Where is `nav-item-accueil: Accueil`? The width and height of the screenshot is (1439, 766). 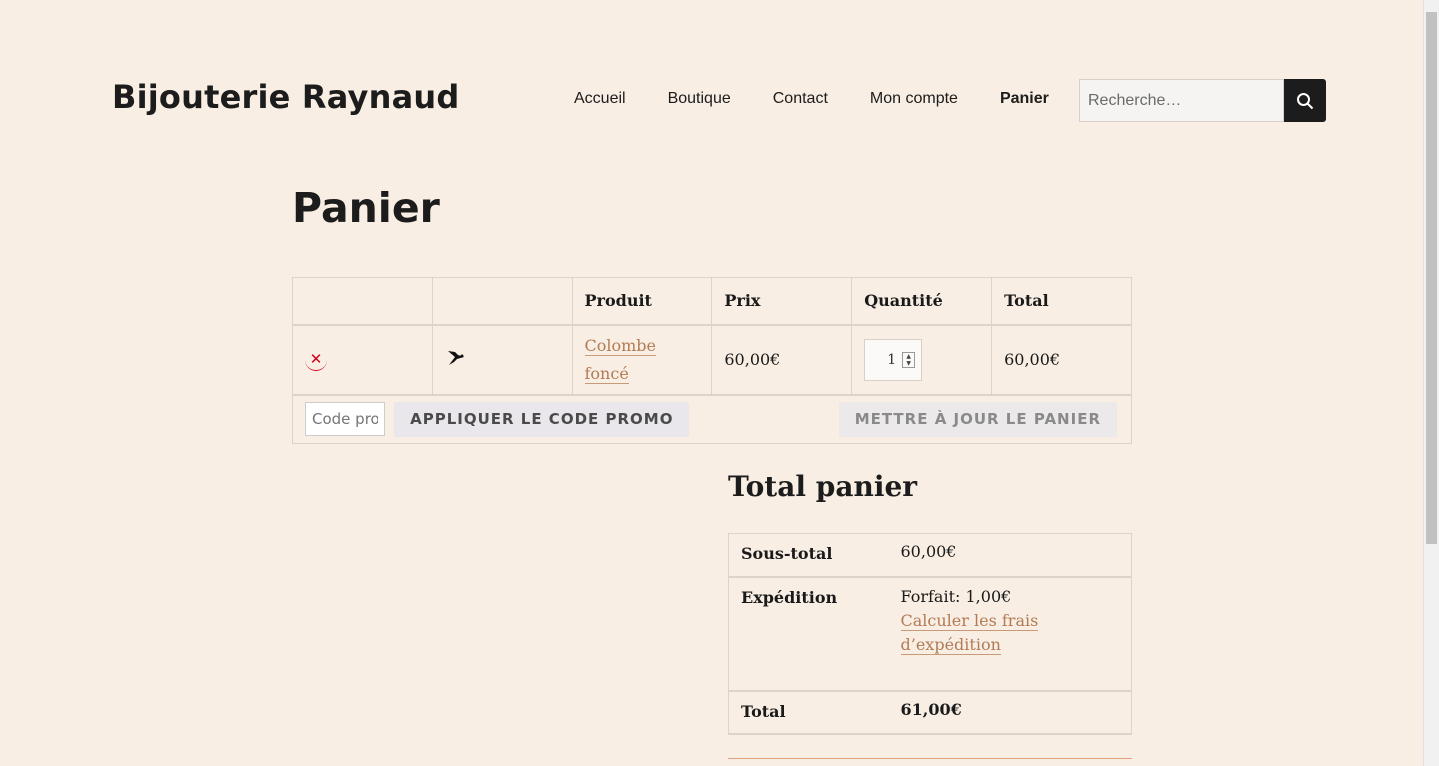 nav-item-accueil: Accueil is located at coordinates (600, 99).